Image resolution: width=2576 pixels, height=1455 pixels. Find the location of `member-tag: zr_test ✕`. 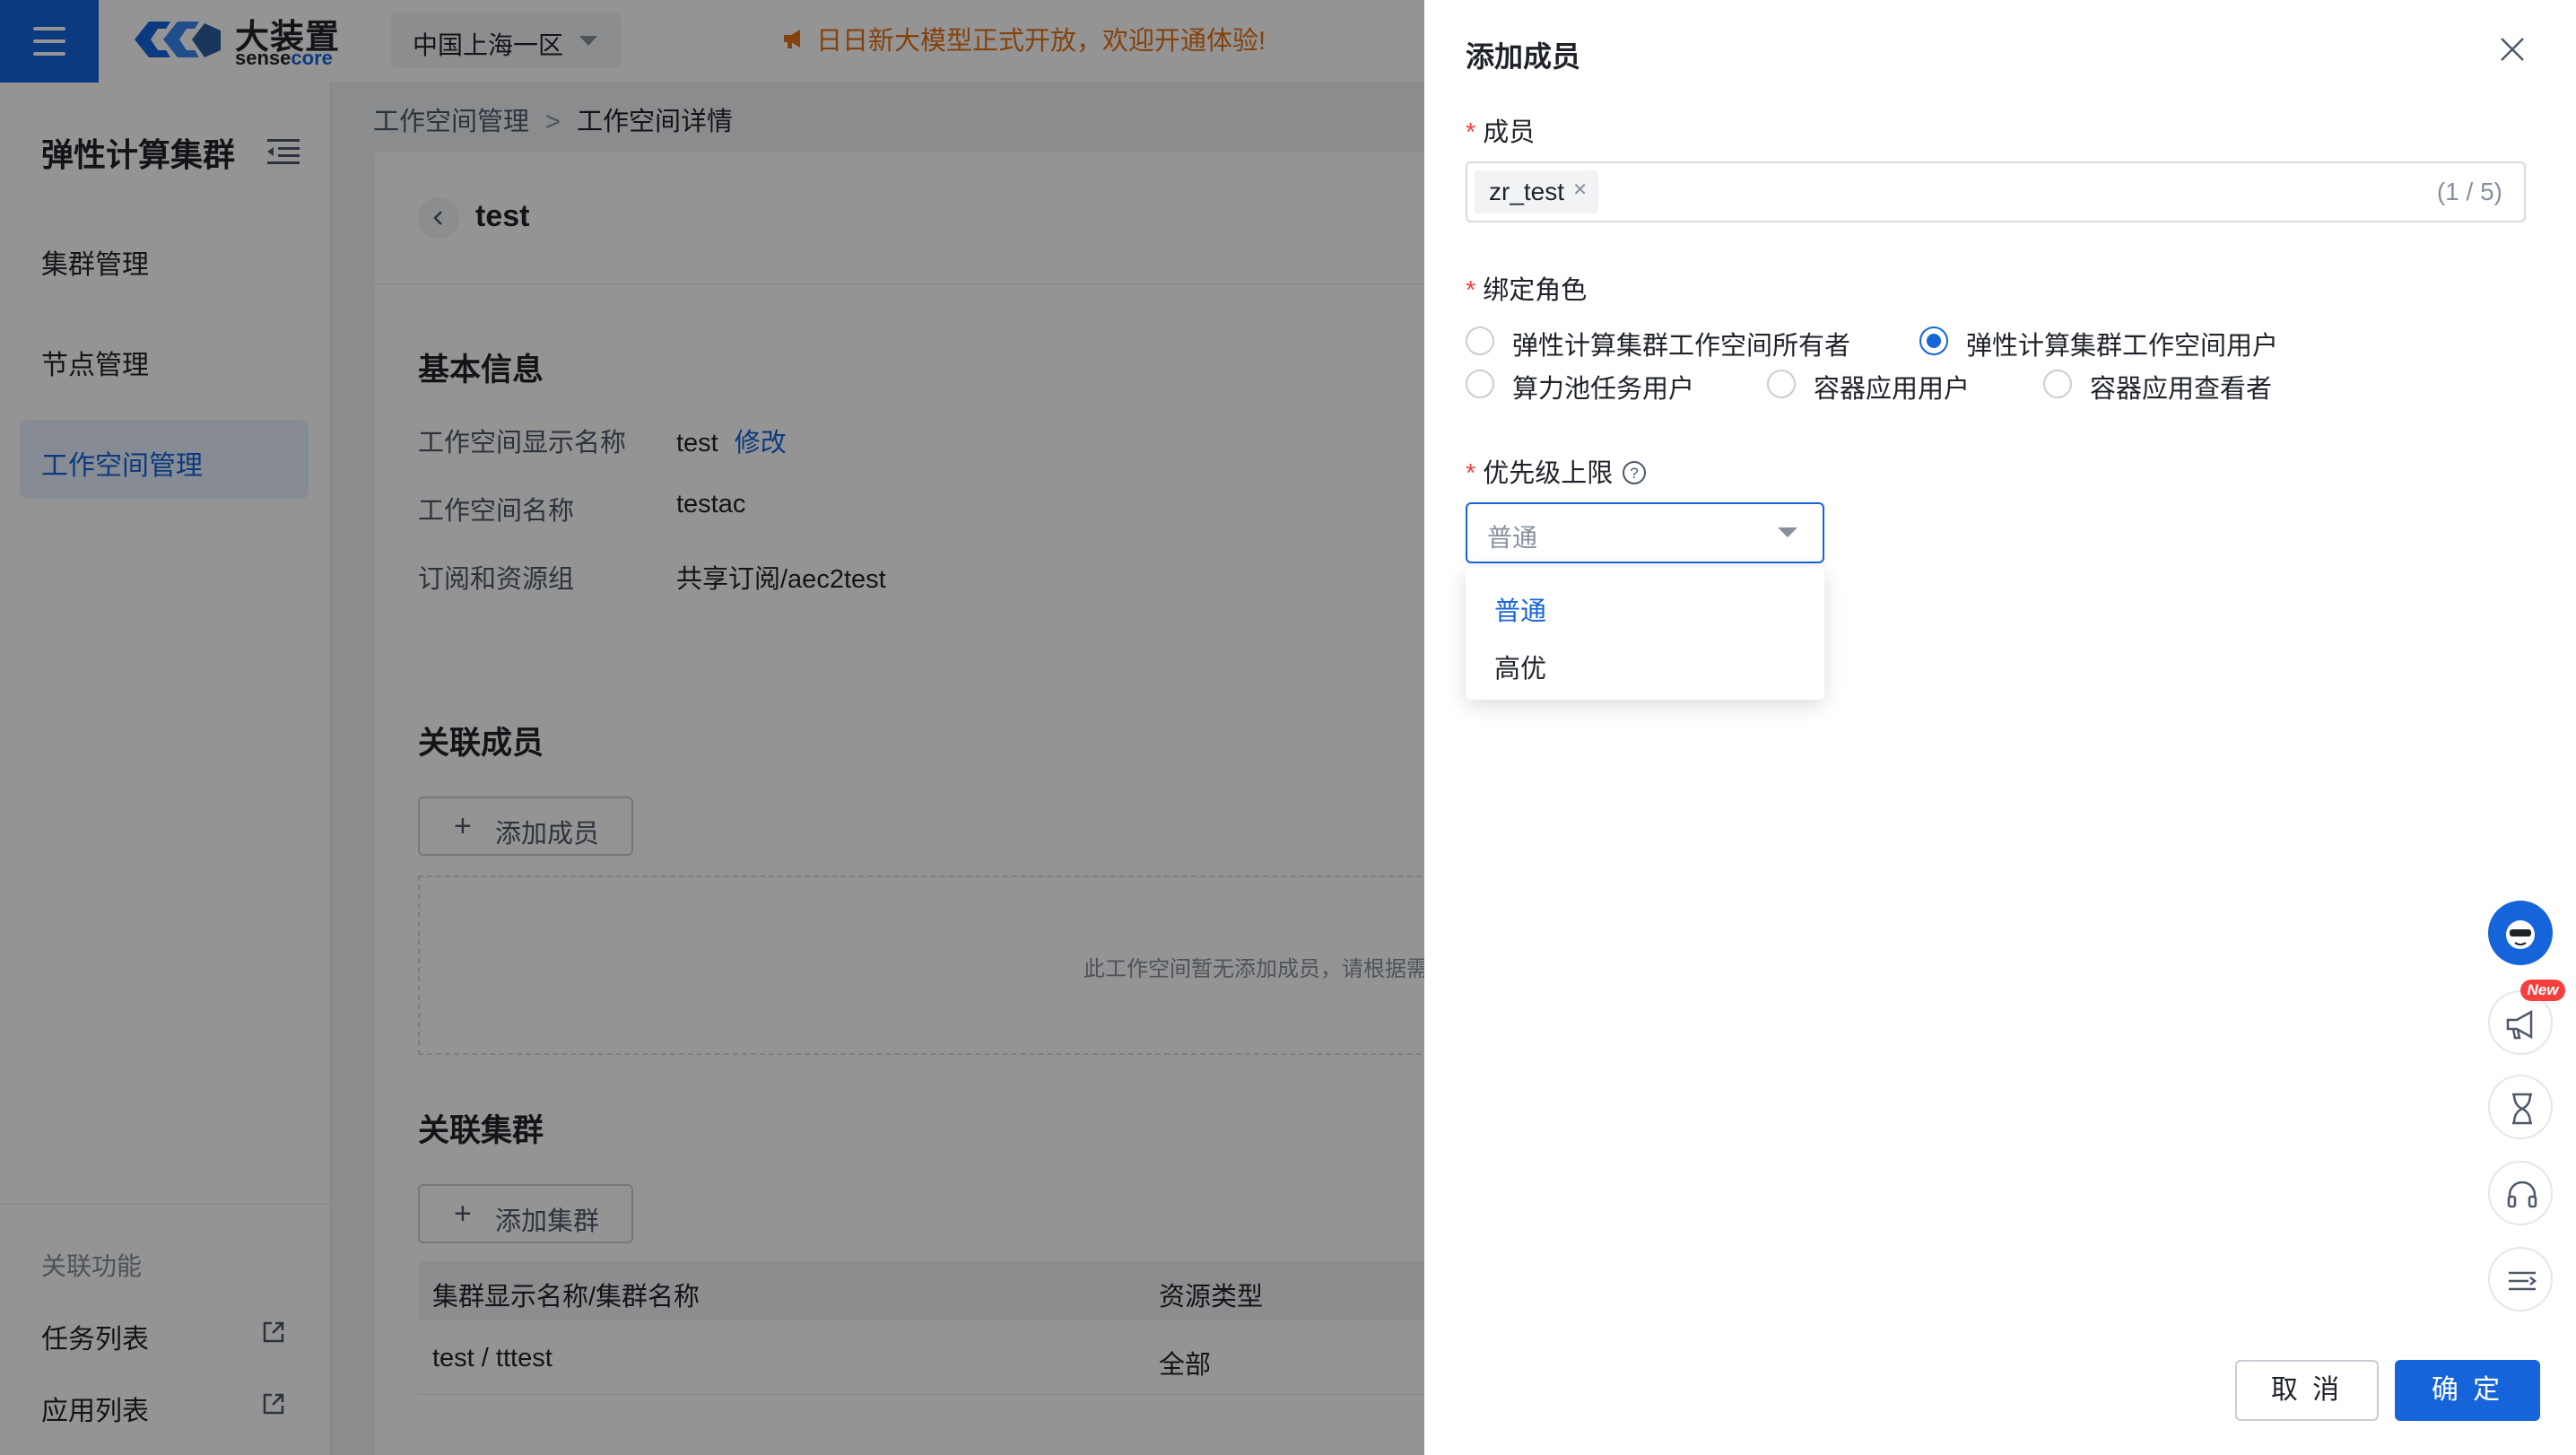

member-tag: zr_test ✕ is located at coordinates (1537, 191).